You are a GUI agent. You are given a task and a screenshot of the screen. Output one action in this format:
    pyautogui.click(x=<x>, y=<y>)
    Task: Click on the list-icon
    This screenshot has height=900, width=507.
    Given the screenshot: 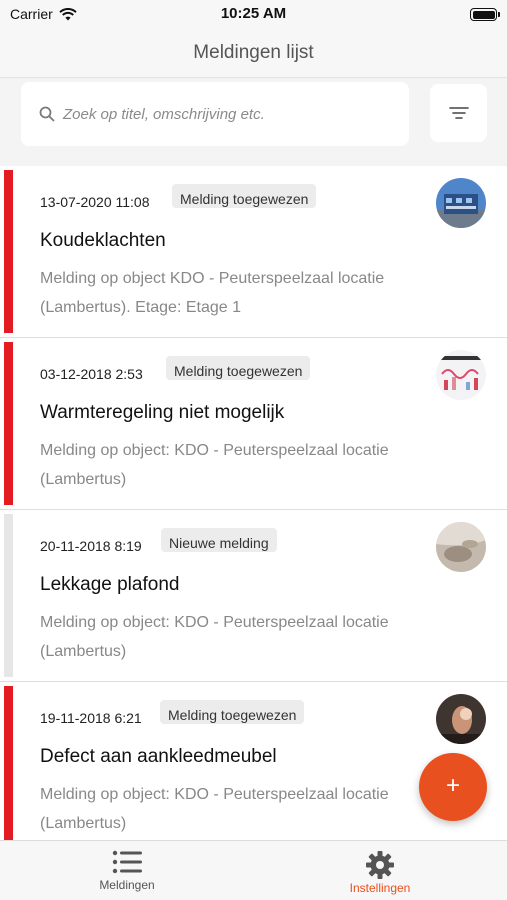 What is the action you would take?
    pyautogui.click(x=127, y=862)
    